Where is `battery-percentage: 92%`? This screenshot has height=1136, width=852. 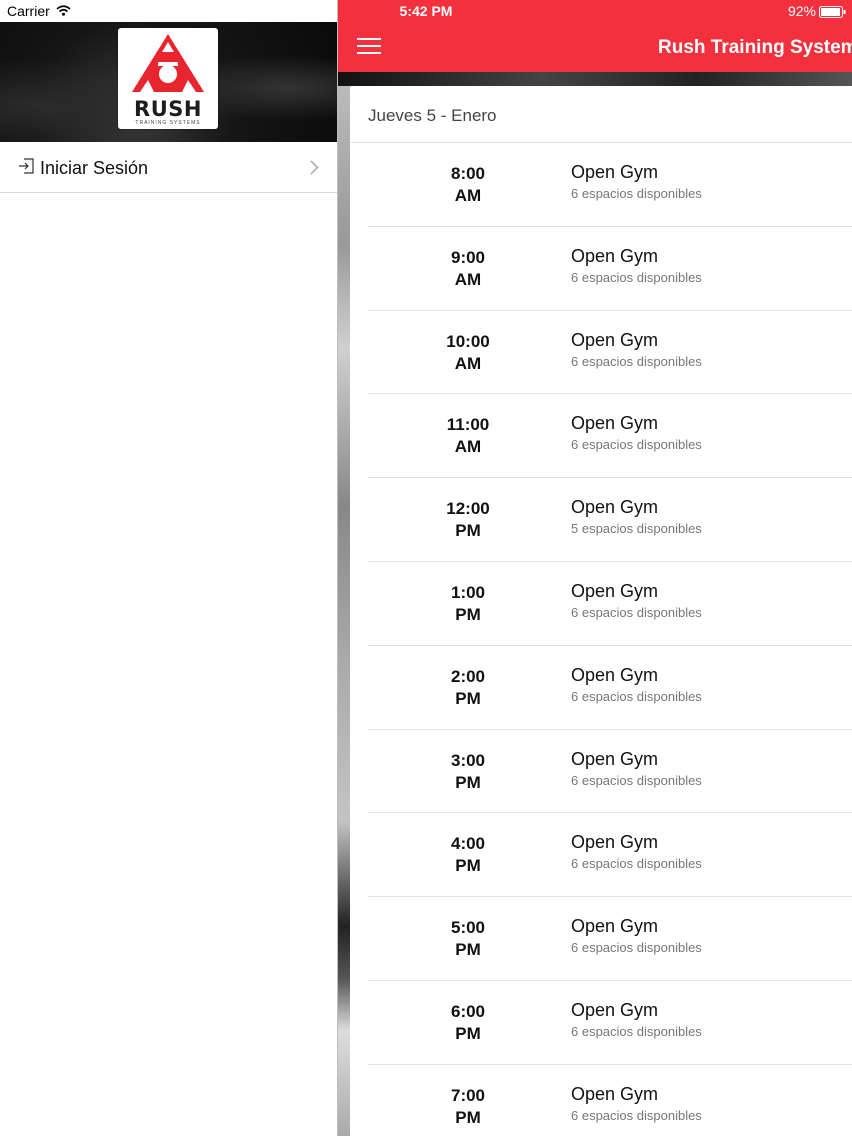 battery-percentage: 92% is located at coordinates (801, 11).